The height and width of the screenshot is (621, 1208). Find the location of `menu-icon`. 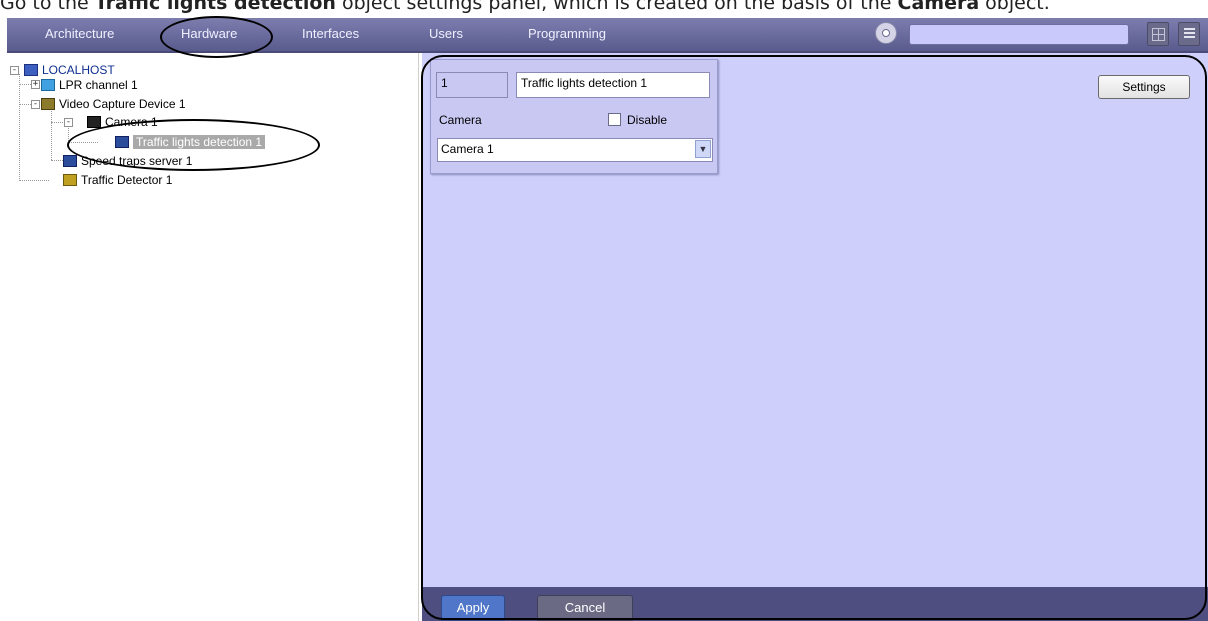

menu-icon is located at coordinates (1189, 29).